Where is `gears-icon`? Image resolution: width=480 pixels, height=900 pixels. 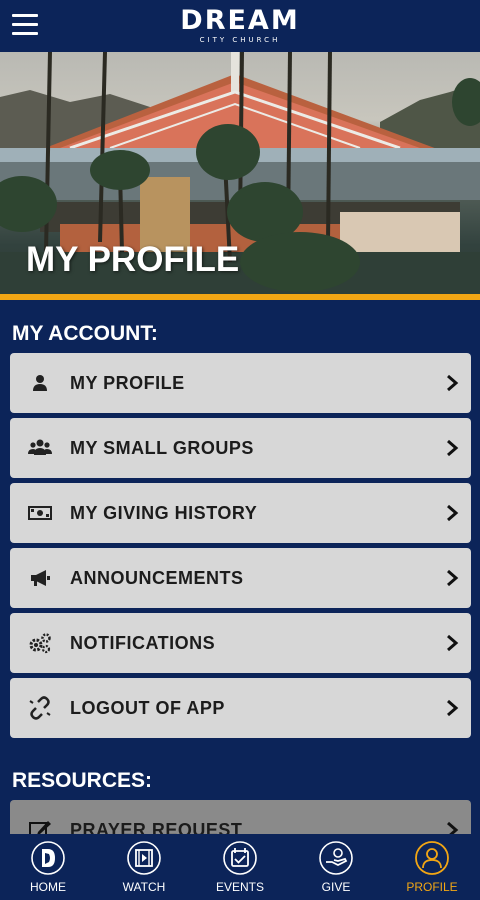
gears-icon is located at coordinates (40, 643).